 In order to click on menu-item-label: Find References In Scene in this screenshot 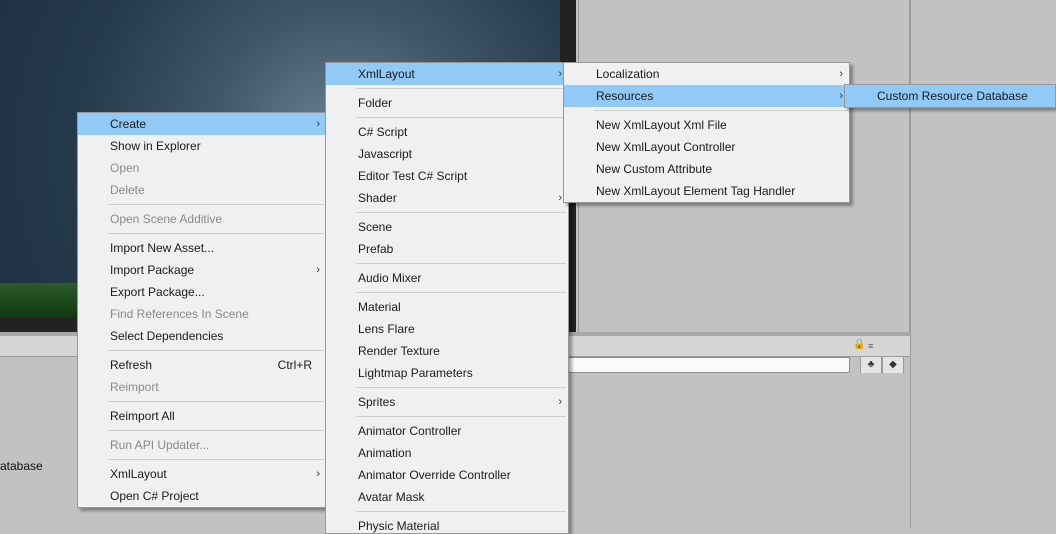, I will do `click(179, 314)`.